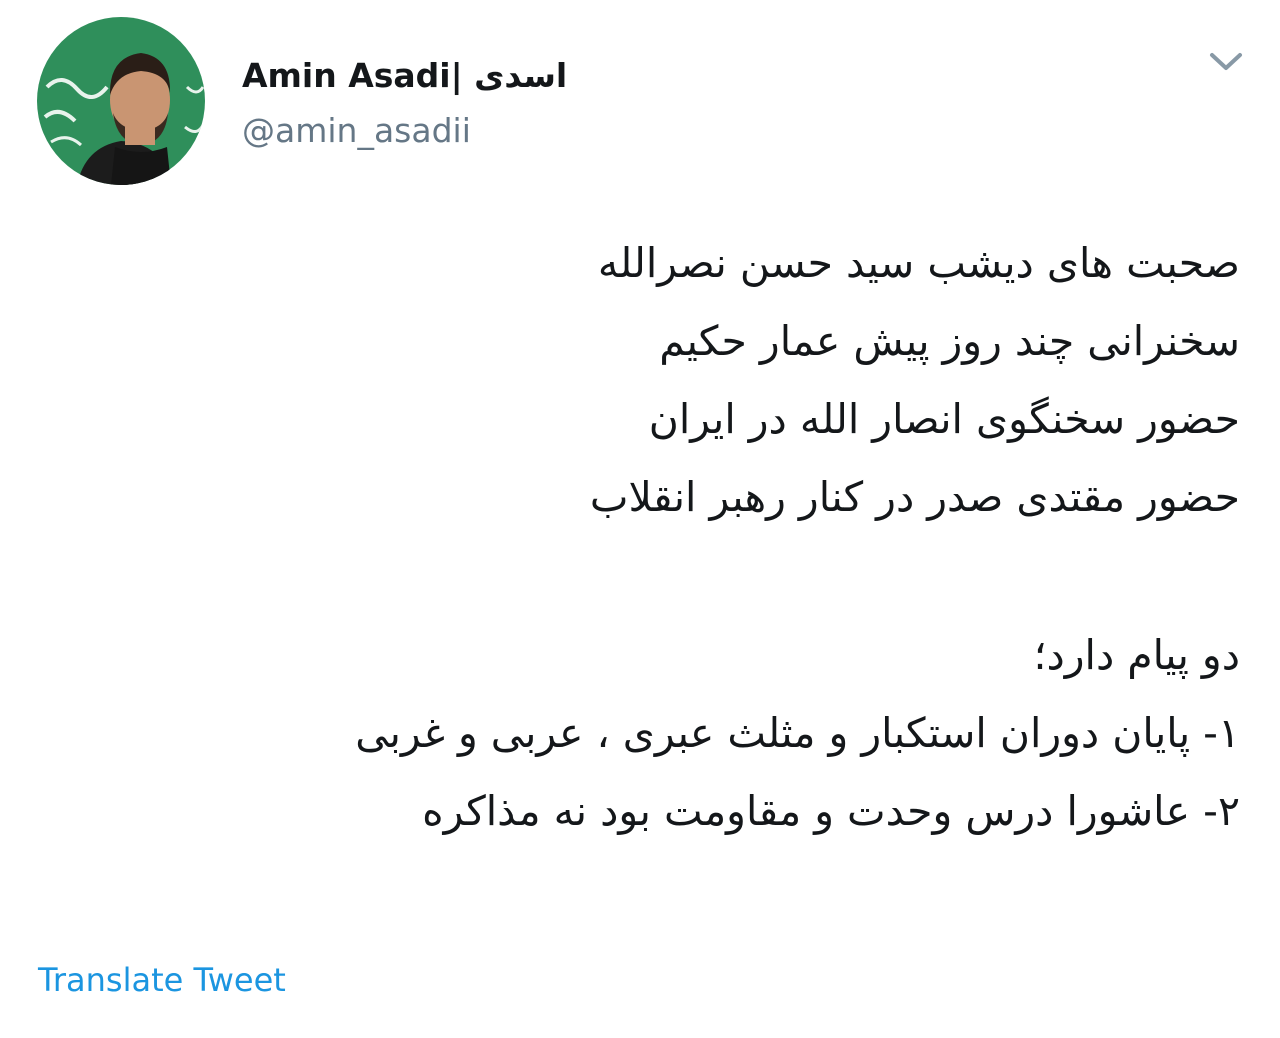  What do you see at coordinates (914, 497) in the screenshot?
I see `tweet-line: حضور مقتدی صدر در کنار رهبر انقلاب` at bounding box center [914, 497].